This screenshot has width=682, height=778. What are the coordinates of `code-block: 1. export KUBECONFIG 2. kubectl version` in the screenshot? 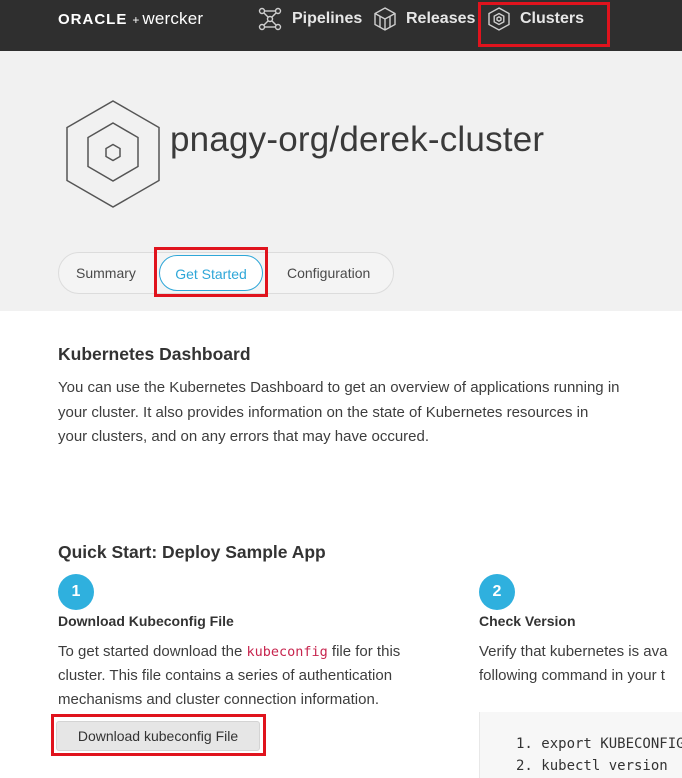 It's located at (580, 745).